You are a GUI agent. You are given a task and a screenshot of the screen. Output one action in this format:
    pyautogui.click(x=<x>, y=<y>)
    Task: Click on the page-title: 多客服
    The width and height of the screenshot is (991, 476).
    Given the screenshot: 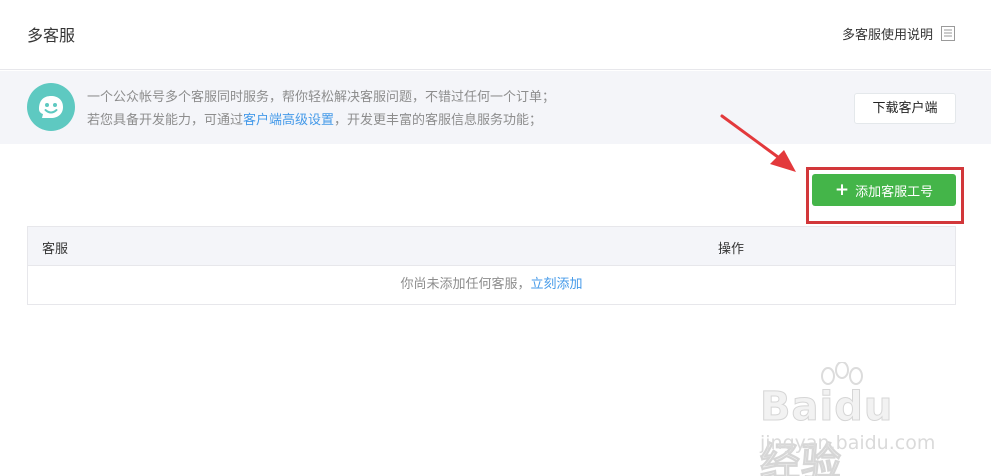 What is the action you would take?
    pyautogui.click(x=51, y=35)
    